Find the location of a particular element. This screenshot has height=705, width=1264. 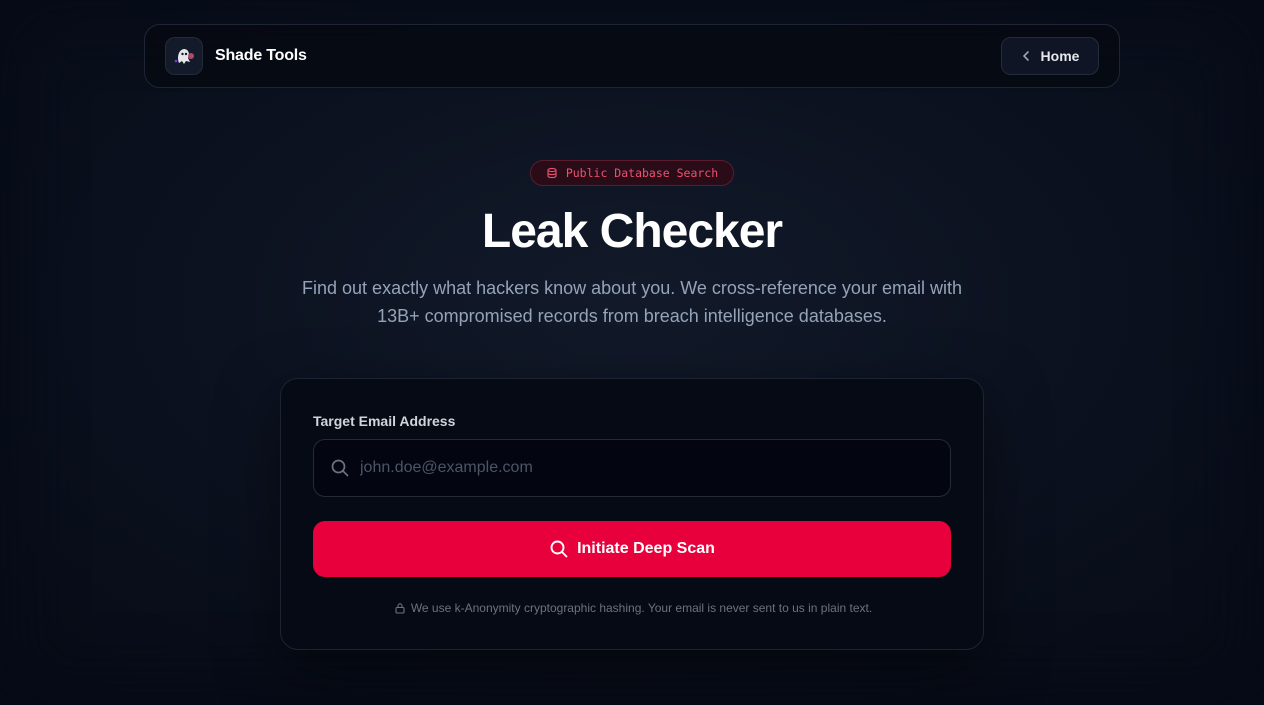

brand: Shade Tools is located at coordinates (236, 56).